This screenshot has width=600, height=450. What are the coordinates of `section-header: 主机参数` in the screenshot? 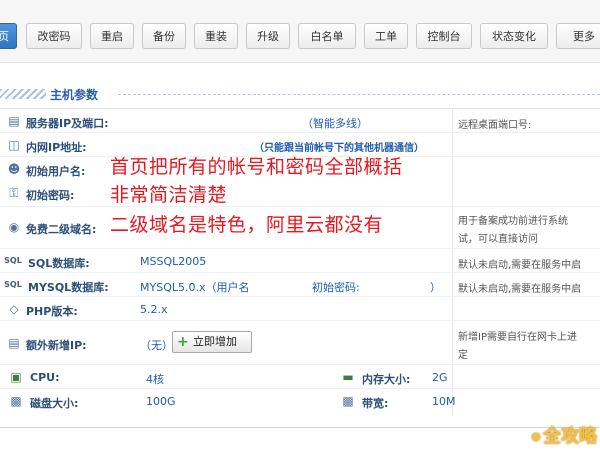 It's located at (300, 95).